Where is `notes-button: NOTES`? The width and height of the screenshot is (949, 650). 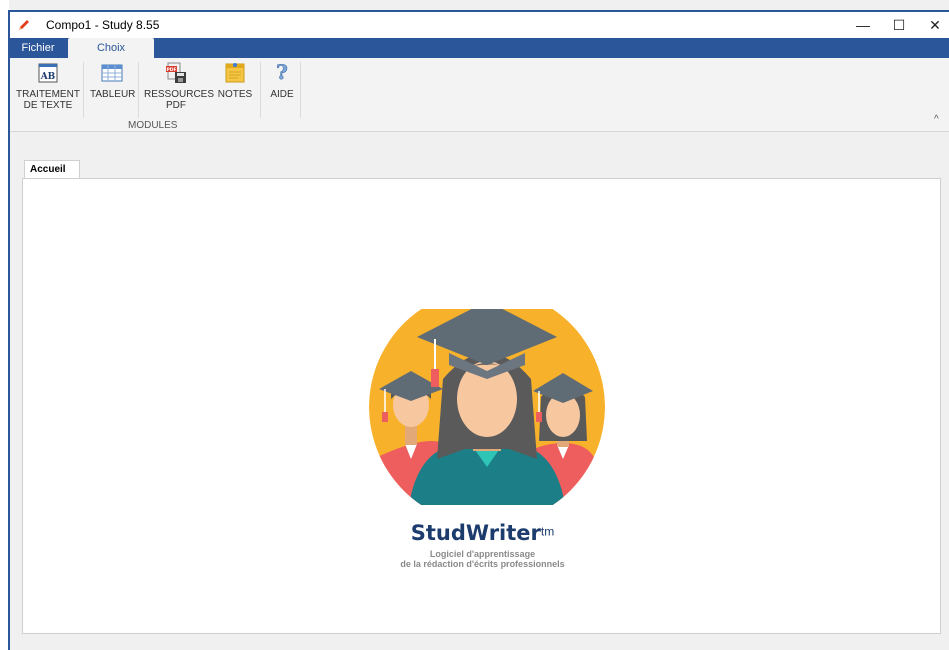 notes-button: NOTES is located at coordinates (235, 80).